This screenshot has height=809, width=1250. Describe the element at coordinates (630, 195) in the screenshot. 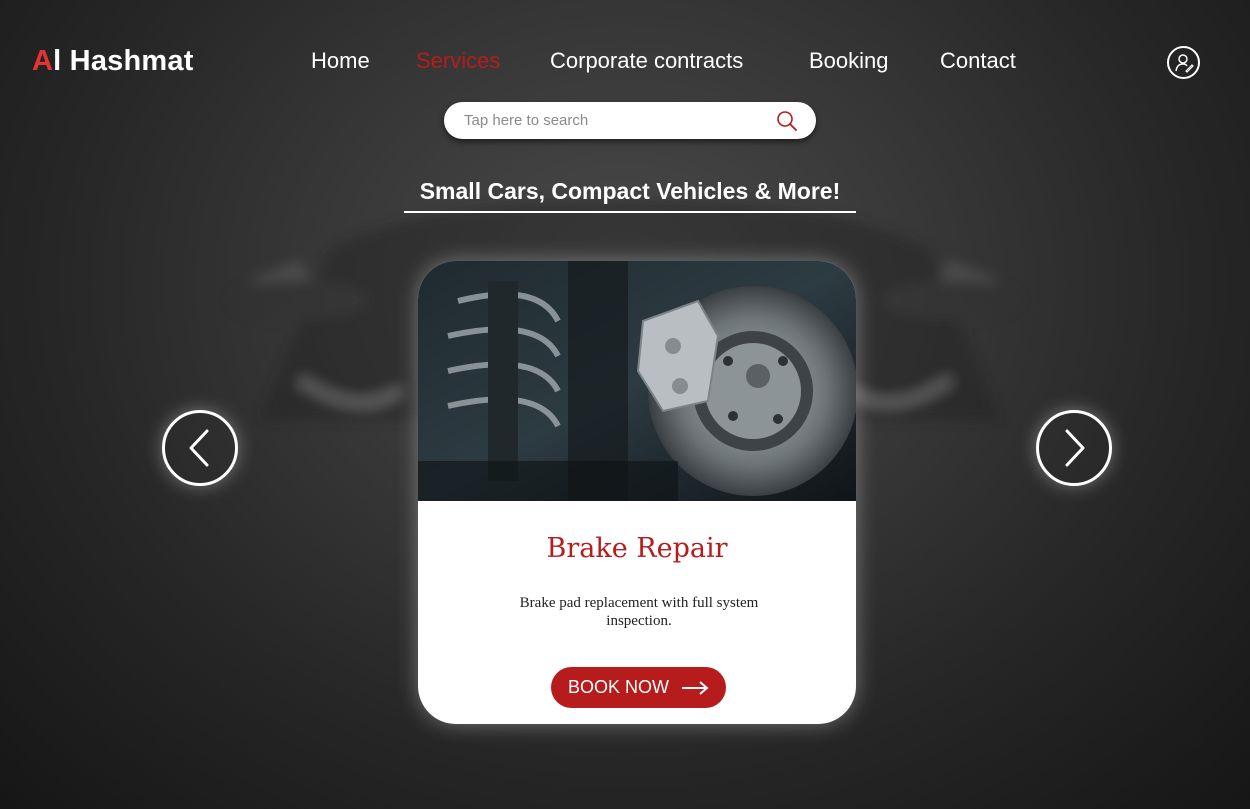

I see `section-heading: Small Cars, Compact Vehicles & More!` at that location.